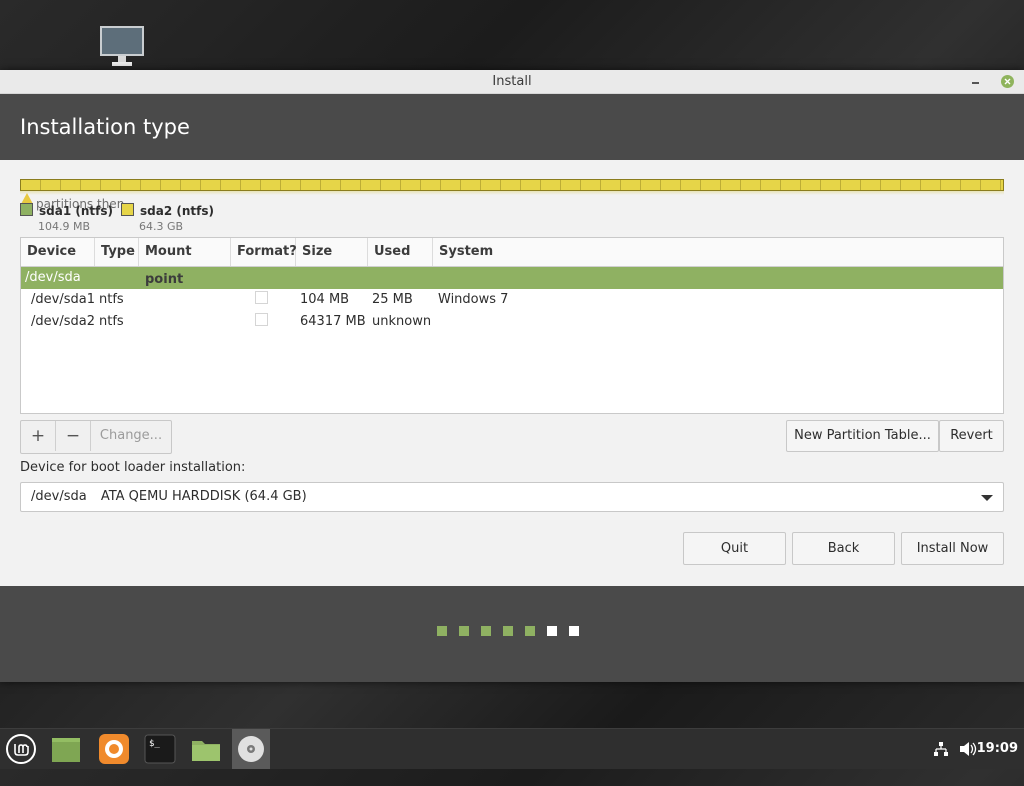 Image resolution: width=1024 pixels, height=786 pixels. What do you see at coordinates (952, 548) in the screenshot?
I see `install-now-button: Install Now` at bounding box center [952, 548].